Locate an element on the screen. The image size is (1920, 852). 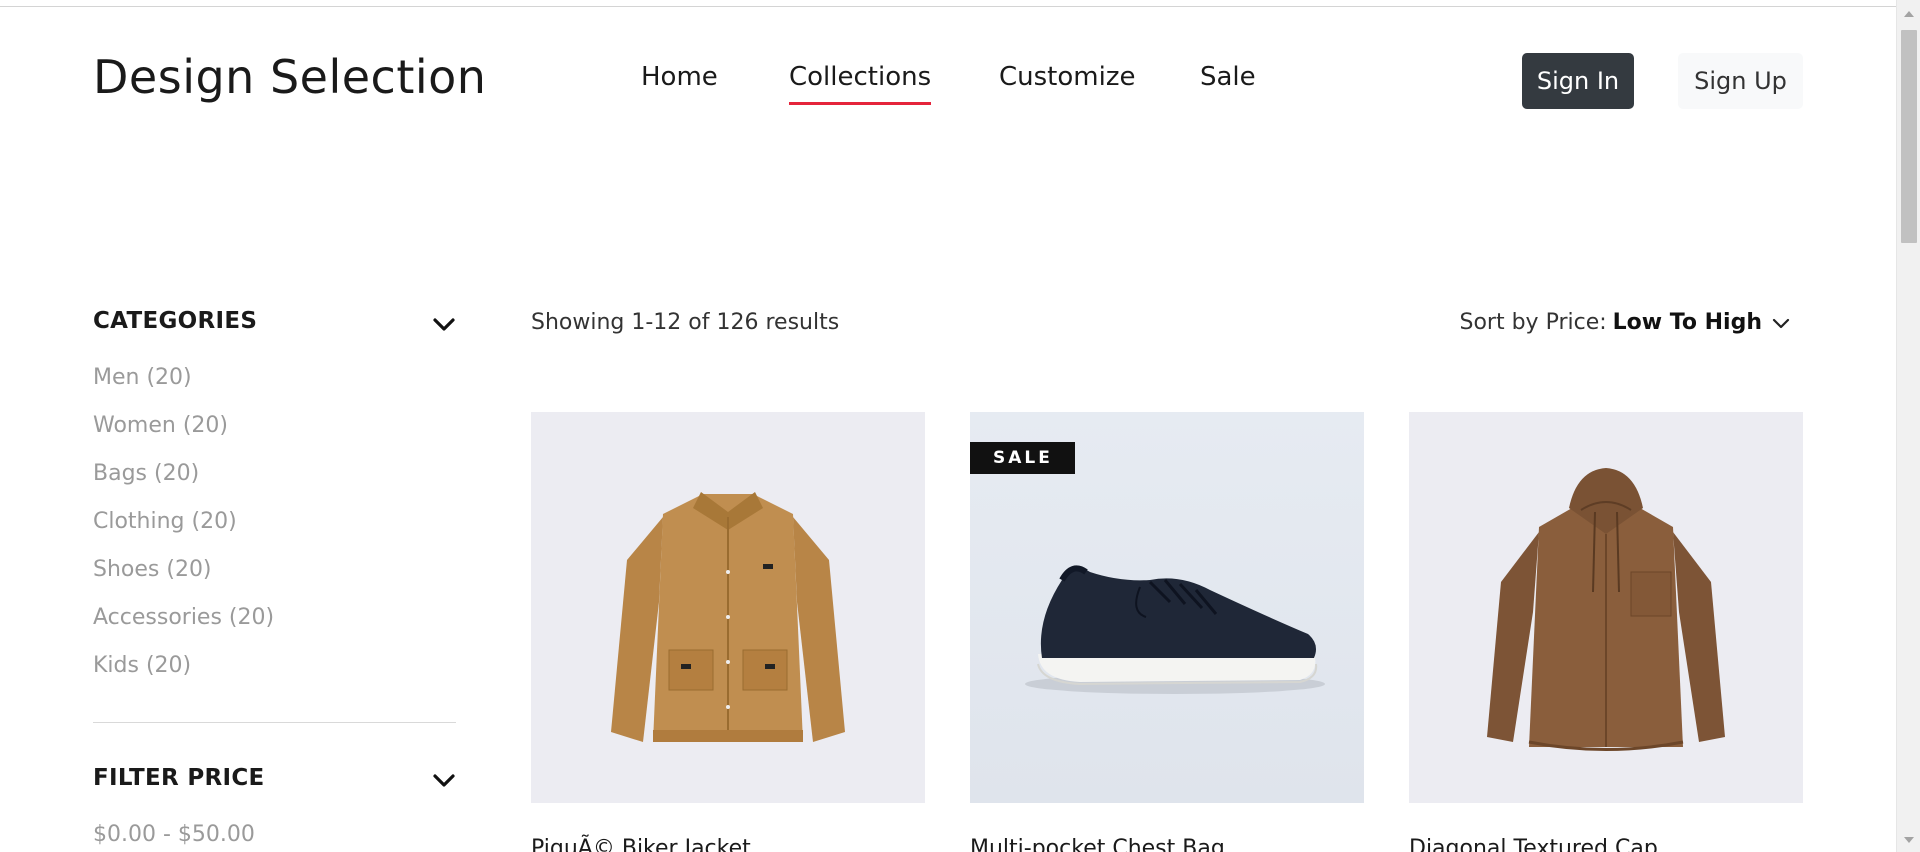
filter-price-heading: FILTER PRICE is located at coordinates (179, 778).